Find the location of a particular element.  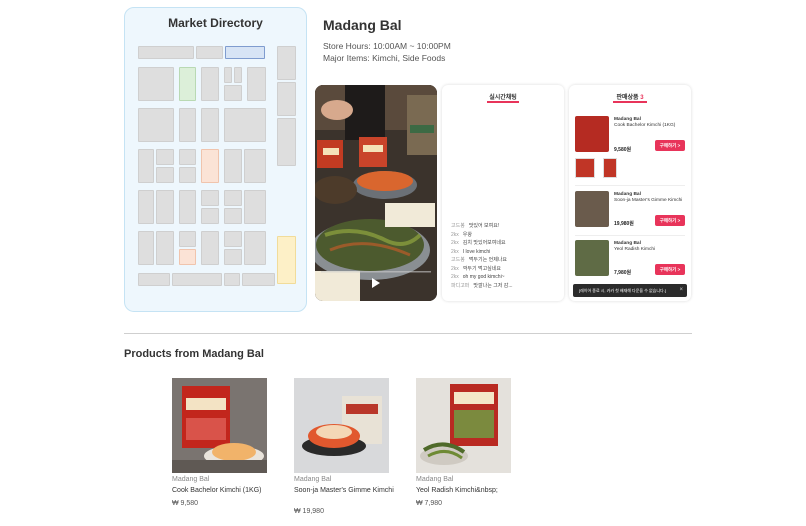

chat-title: 실시간채팅 is located at coordinates (503, 98).